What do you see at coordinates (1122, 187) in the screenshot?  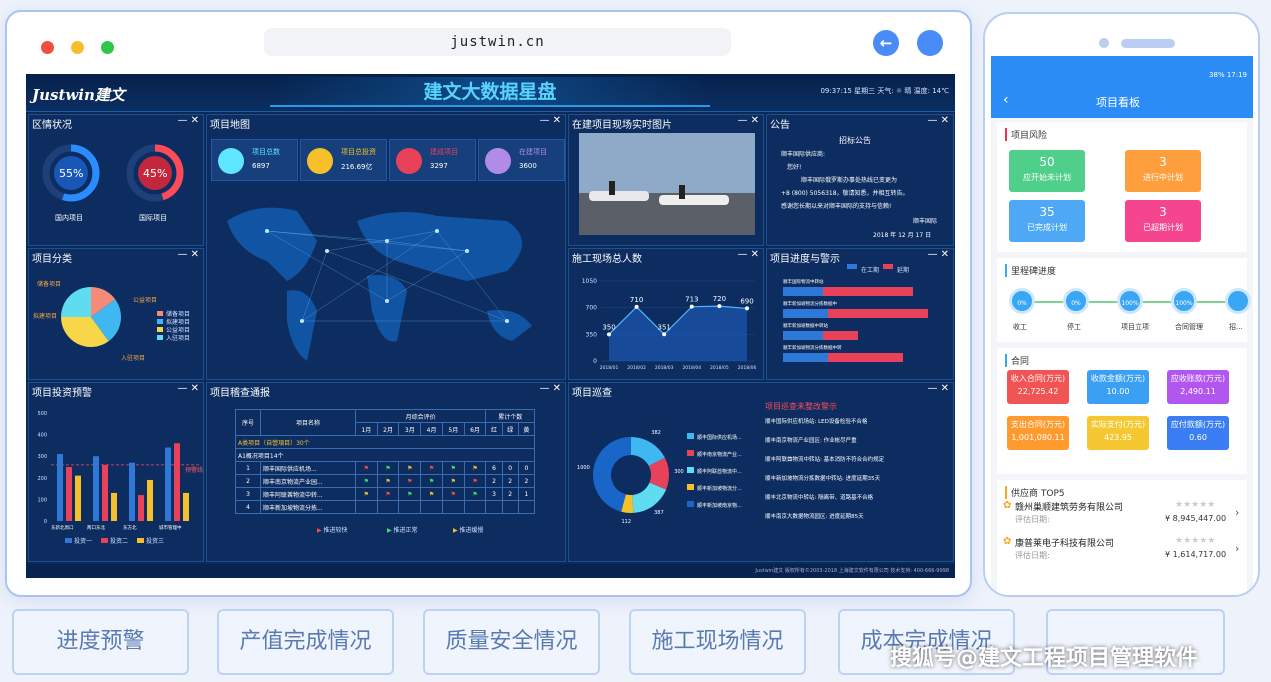 I see `risk-card: 项目风险 50 应开始未计划 3 进行中计划 35 已完成计划 3 已超期计划` at bounding box center [1122, 187].